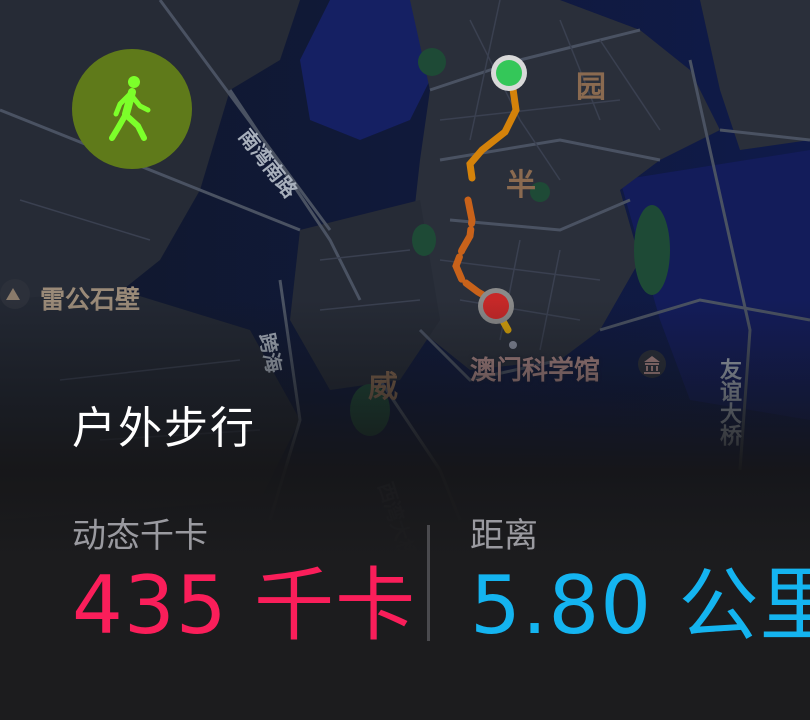  What do you see at coordinates (504, 536) in the screenshot?
I see `distance-label: 距离` at bounding box center [504, 536].